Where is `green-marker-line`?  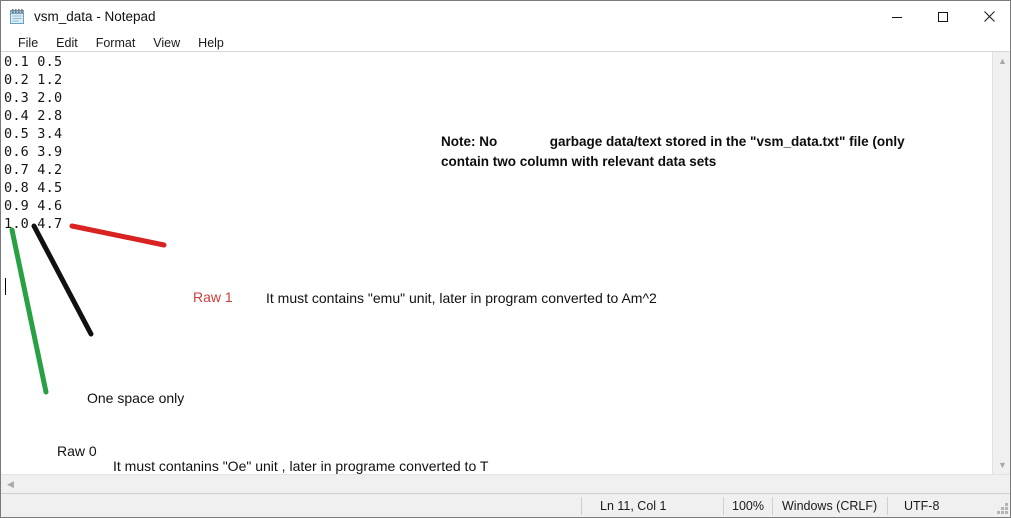 green-marker-line is located at coordinates (29, 311).